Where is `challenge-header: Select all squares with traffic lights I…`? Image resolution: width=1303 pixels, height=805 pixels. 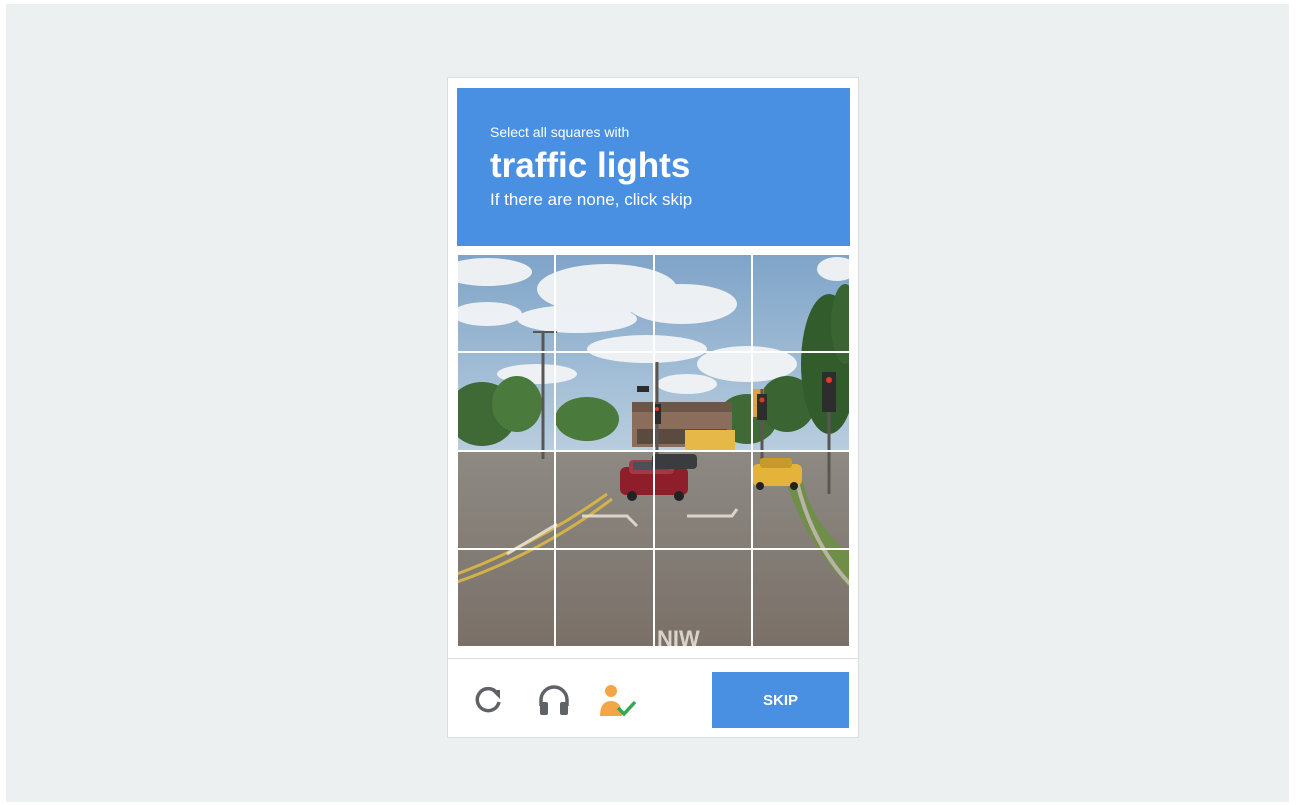
challenge-header: Select all squares with traffic lights I… is located at coordinates (653, 167).